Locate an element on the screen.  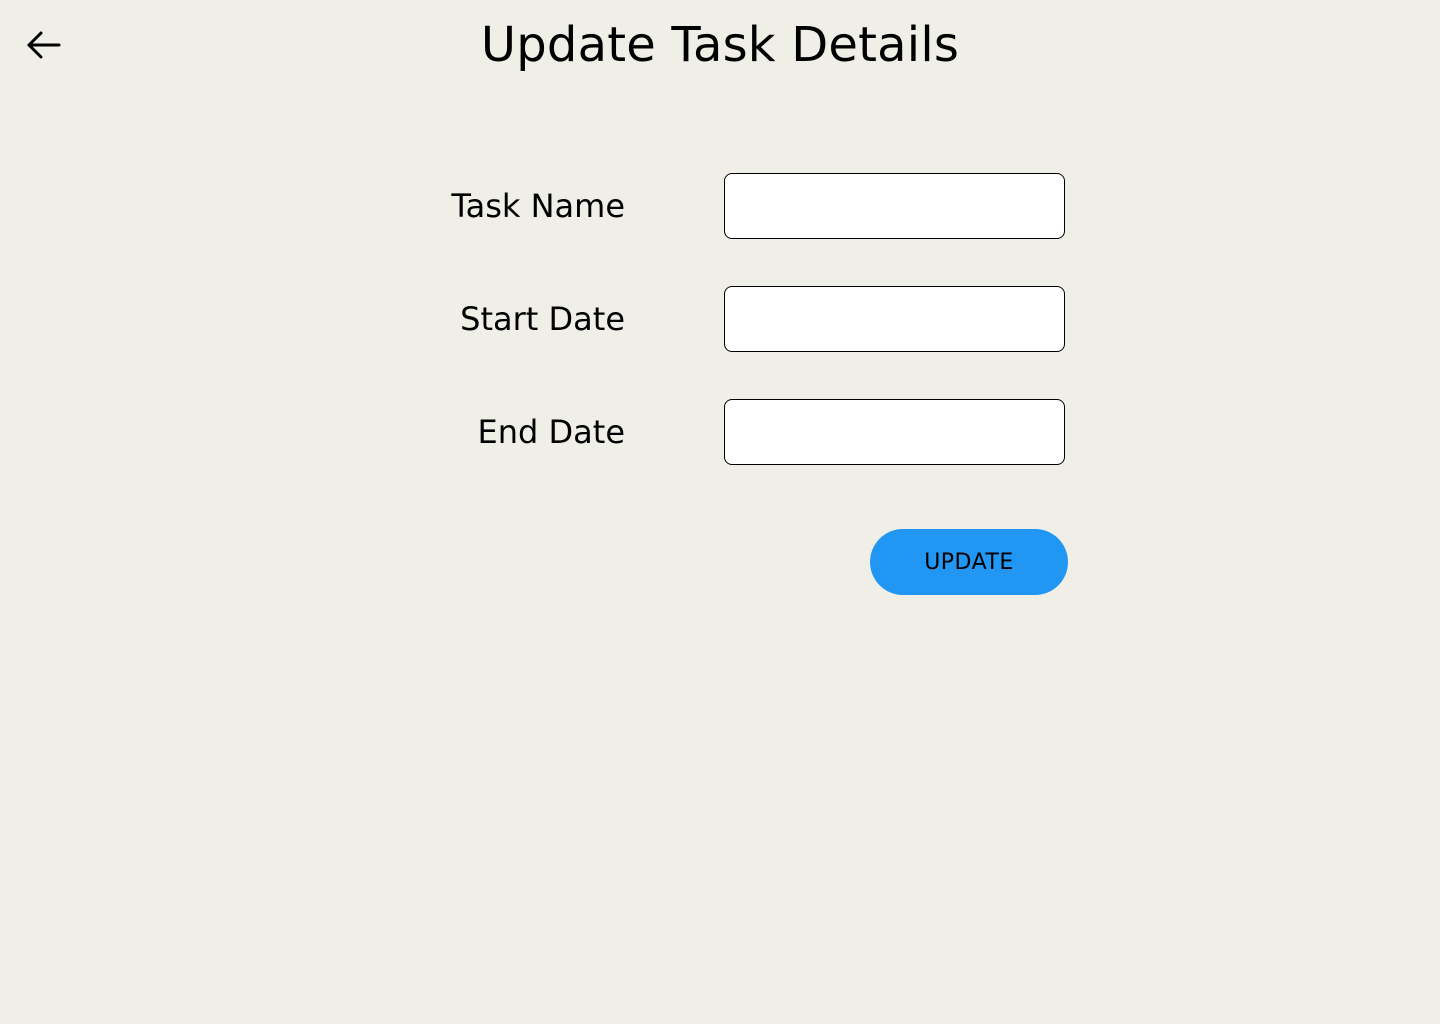
start-date-input is located at coordinates (894, 319).